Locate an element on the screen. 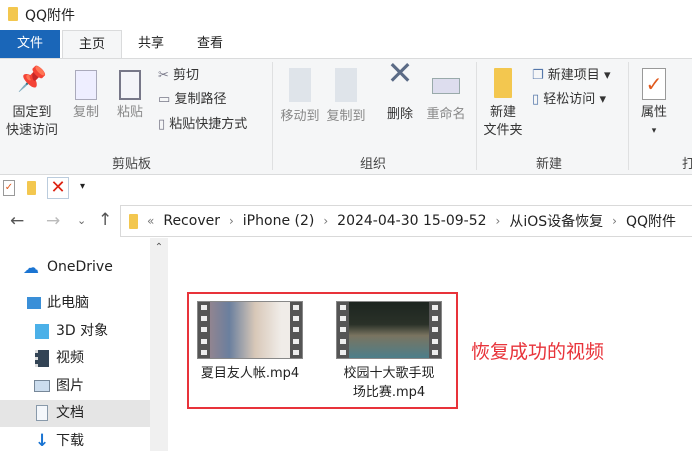 This screenshot has height=455, width=692. new-folder-button: 新建 文件夹 is located at coordinates (503, 104).